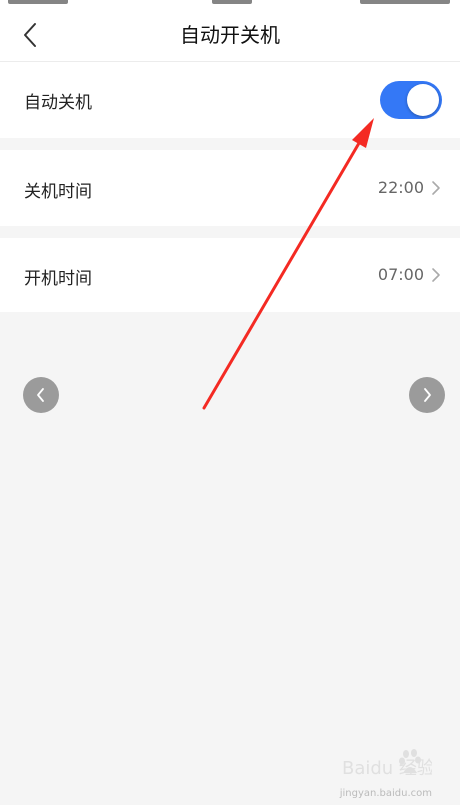  I want to click on shutdown-time-row: 关机时间 22:00, so click(230, 188).